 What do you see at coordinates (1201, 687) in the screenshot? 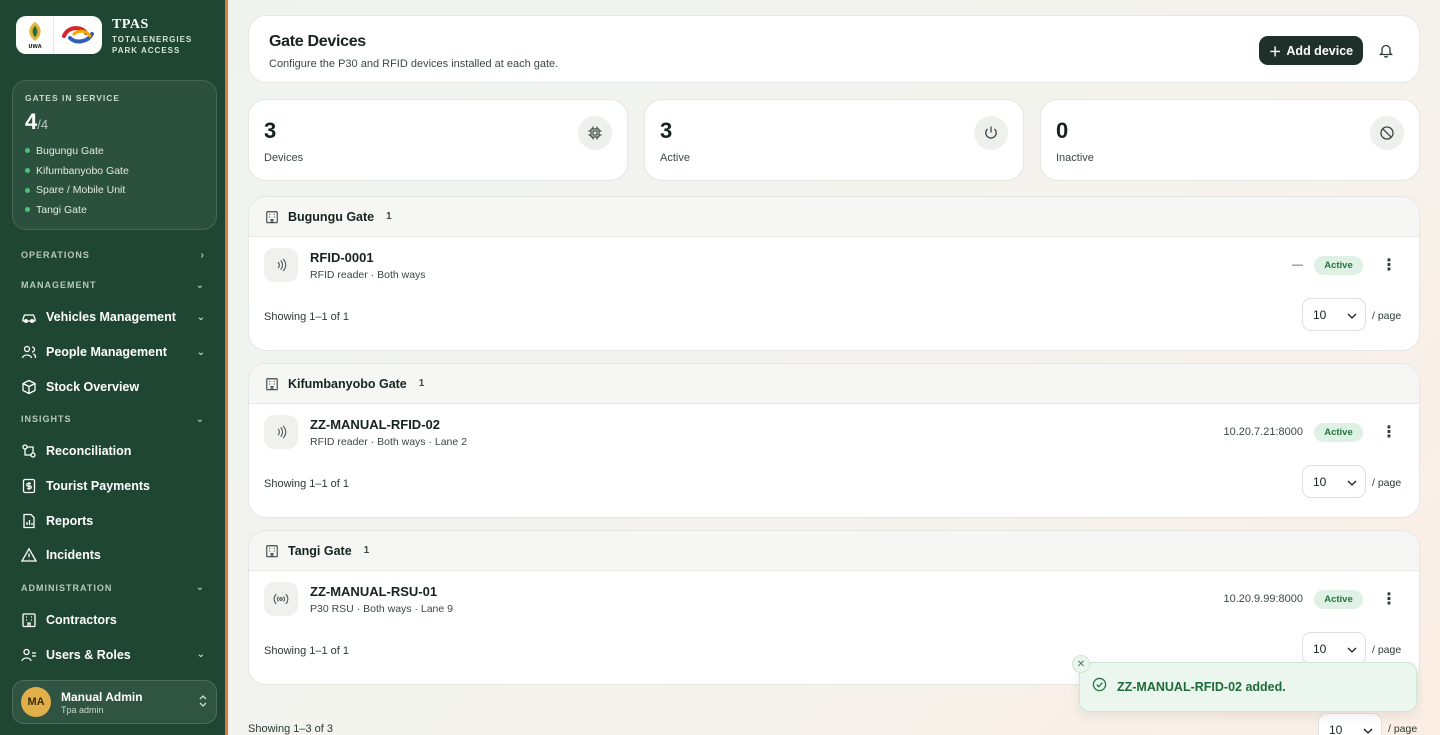
I see `toast-message: ZZ-MANUAL-RFID-02 added.` at bounding box center [1201, 687].